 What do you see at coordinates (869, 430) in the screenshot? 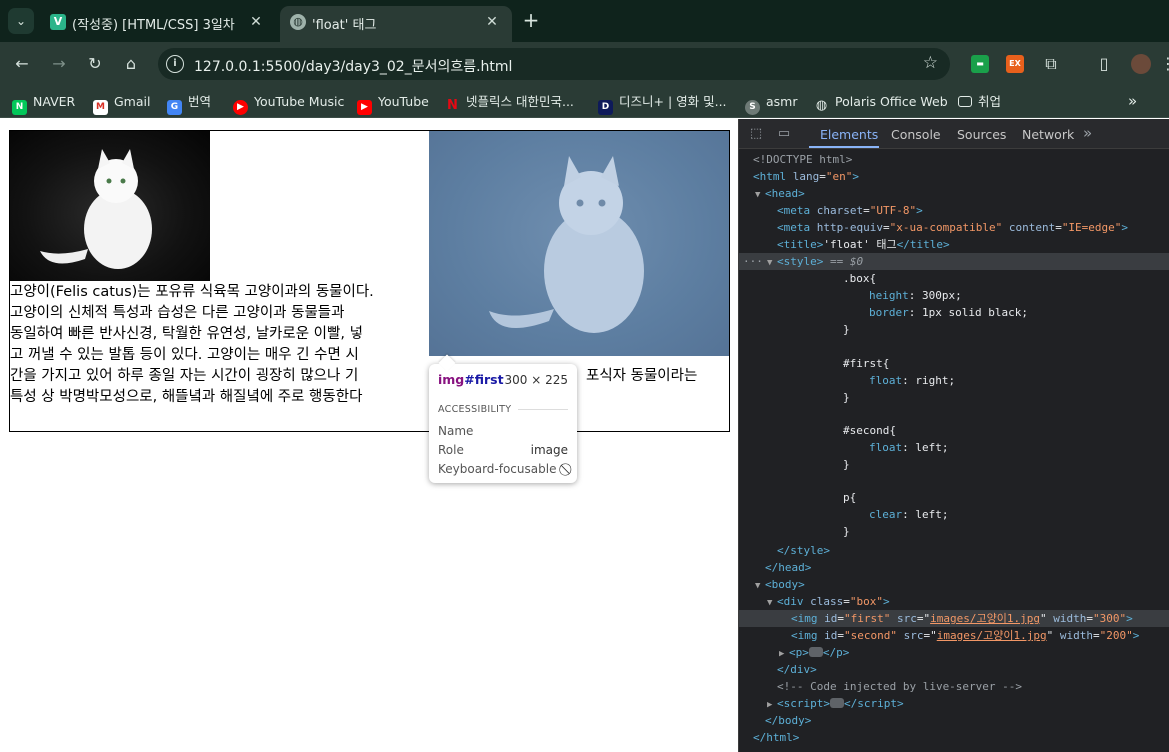
I see `css-line: #second{` at bounding box center [869, 430].